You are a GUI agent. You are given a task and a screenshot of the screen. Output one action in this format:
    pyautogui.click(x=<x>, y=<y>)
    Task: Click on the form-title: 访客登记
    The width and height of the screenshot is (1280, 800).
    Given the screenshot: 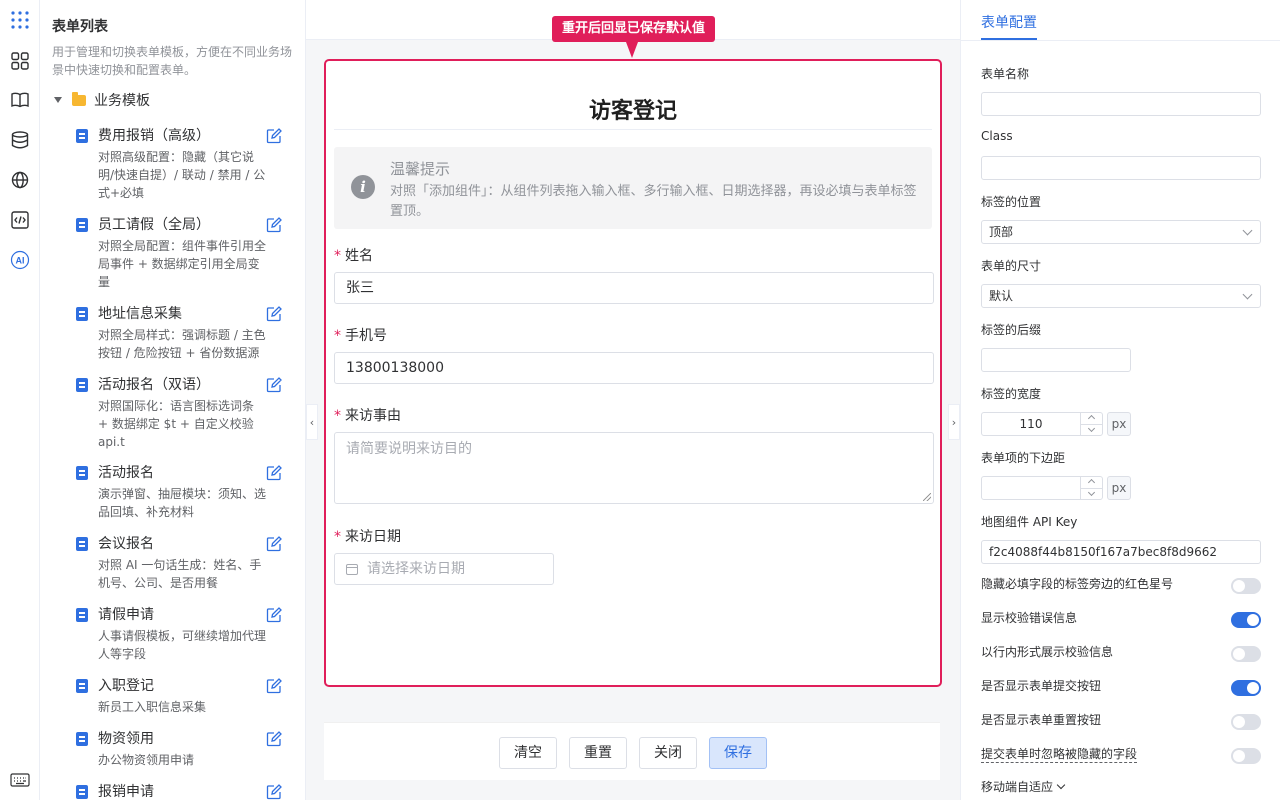 What is the action you would take?
    pyautogui.click(x=632, y=111)
    